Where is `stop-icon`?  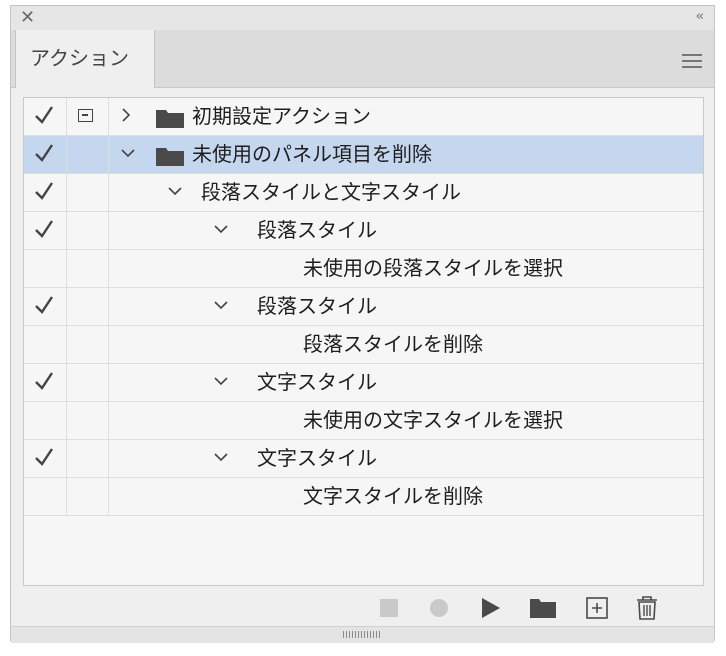 stop-icon is located at coordinates (389, 608).